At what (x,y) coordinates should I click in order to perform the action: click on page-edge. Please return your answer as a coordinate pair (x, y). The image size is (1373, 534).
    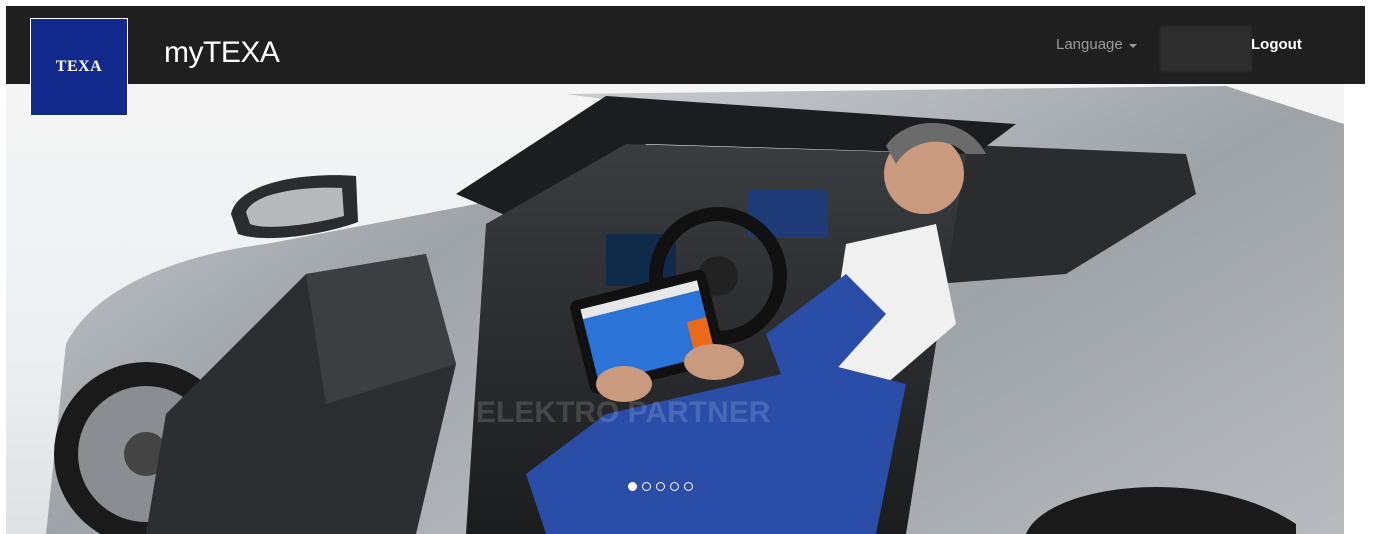
    Looking at the image, I should click on (1354, 309).